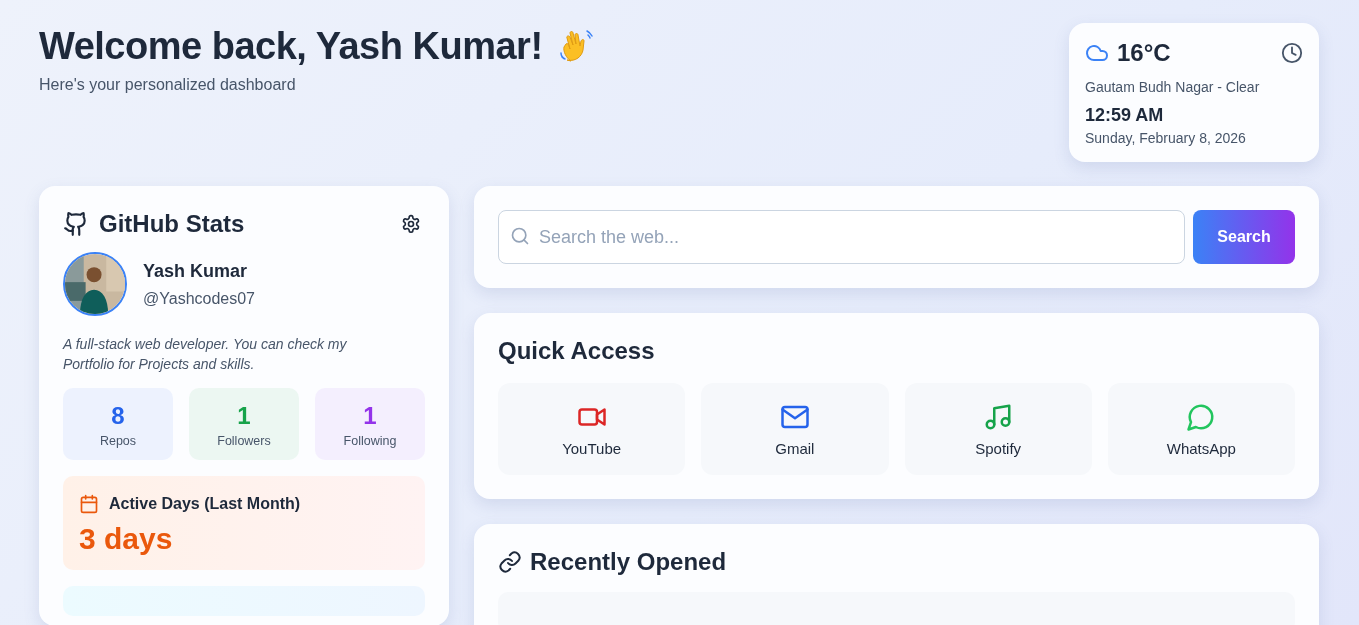 This screenshot has width=1359, height=625. What do you see at coordinates (370, 441) in the screenshot?
I see `stat-label: Following` at bounding box center [370, 441].